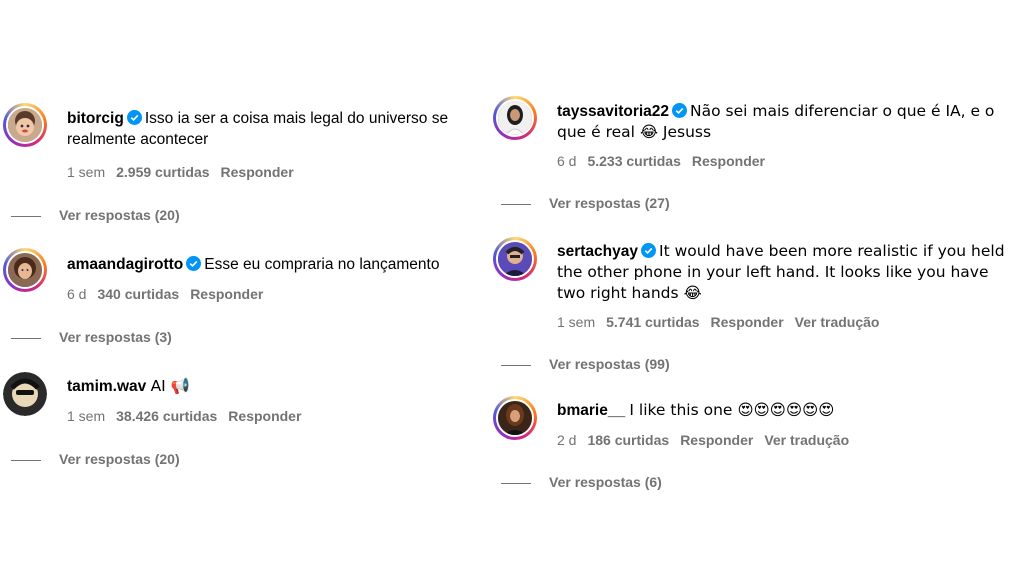  I want to click on username: sertachyay, so click(597, 251).